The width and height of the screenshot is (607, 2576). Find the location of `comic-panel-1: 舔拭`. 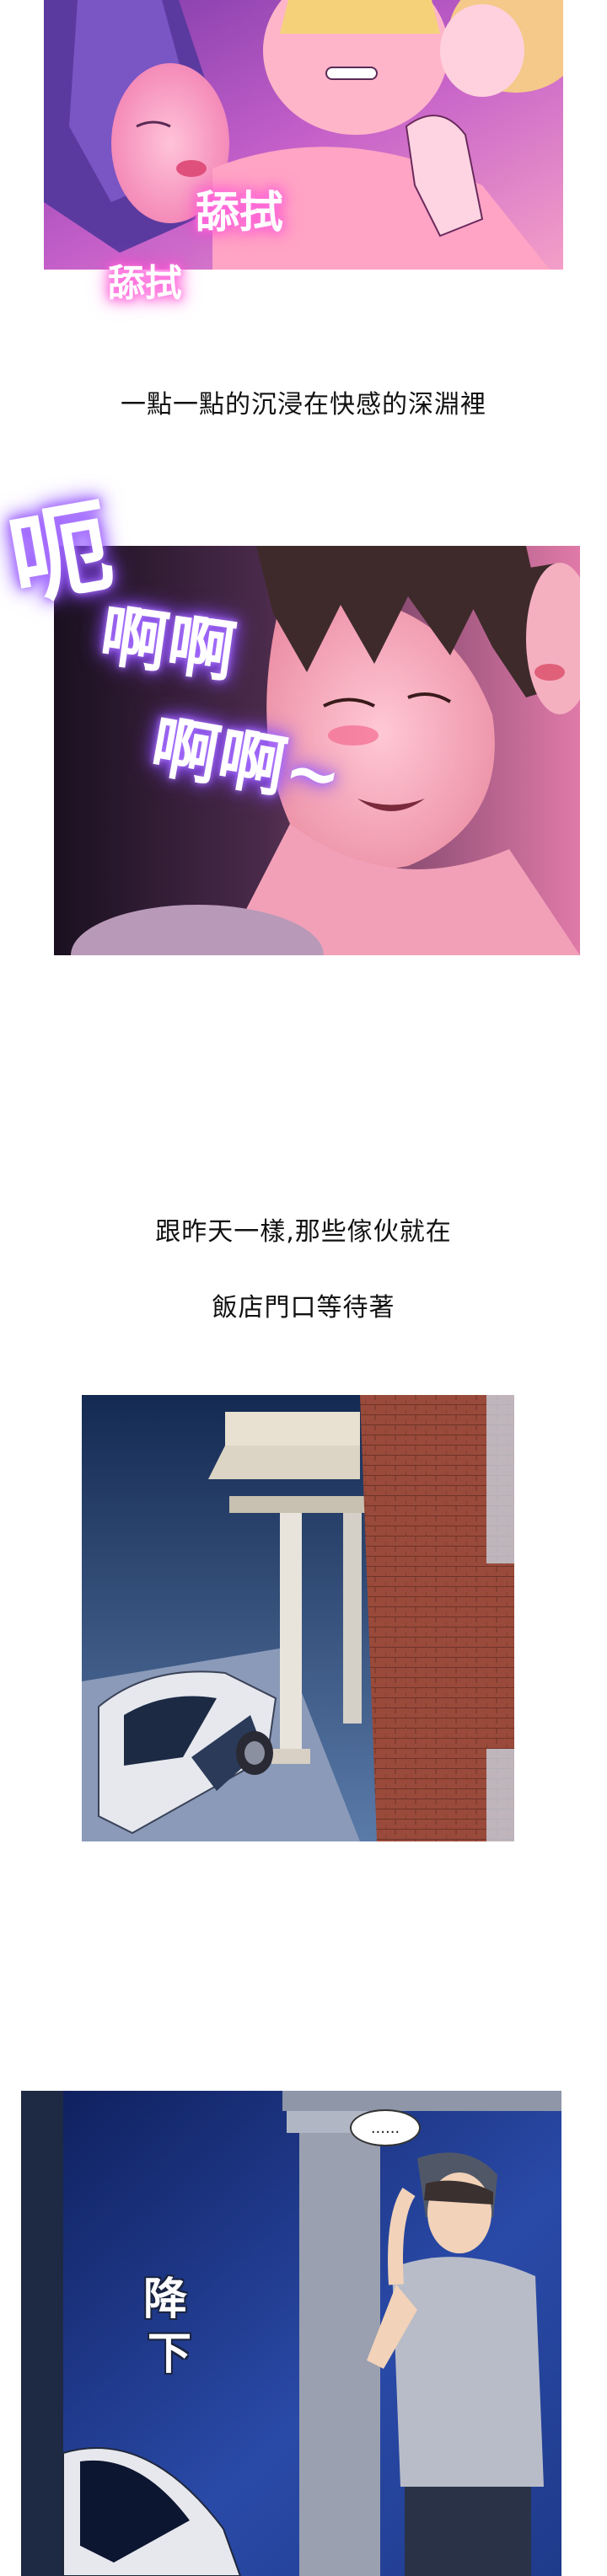

comic-panel-1: 舔拭 is located at coordinates (303, 135).